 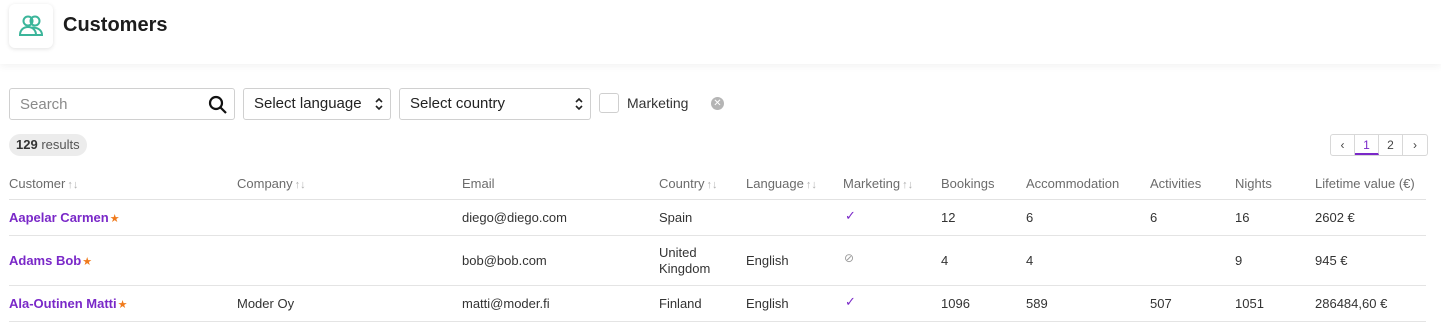 I want to click on bookings-cell: 12, so click(x=948, y=217).